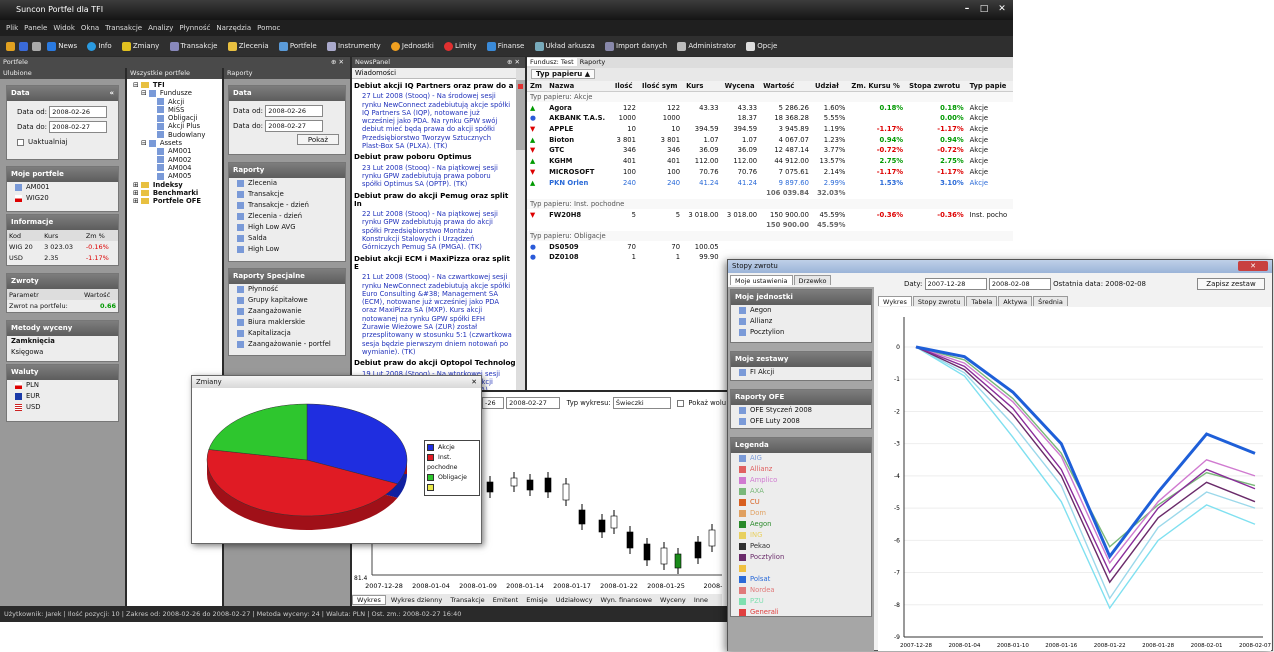 The width and height of the screenshot is (1274, 652). Describe the element at coordinates (177, 85) in the screenshot. I see `tree-tfi: ⊟ TFI` at that location.